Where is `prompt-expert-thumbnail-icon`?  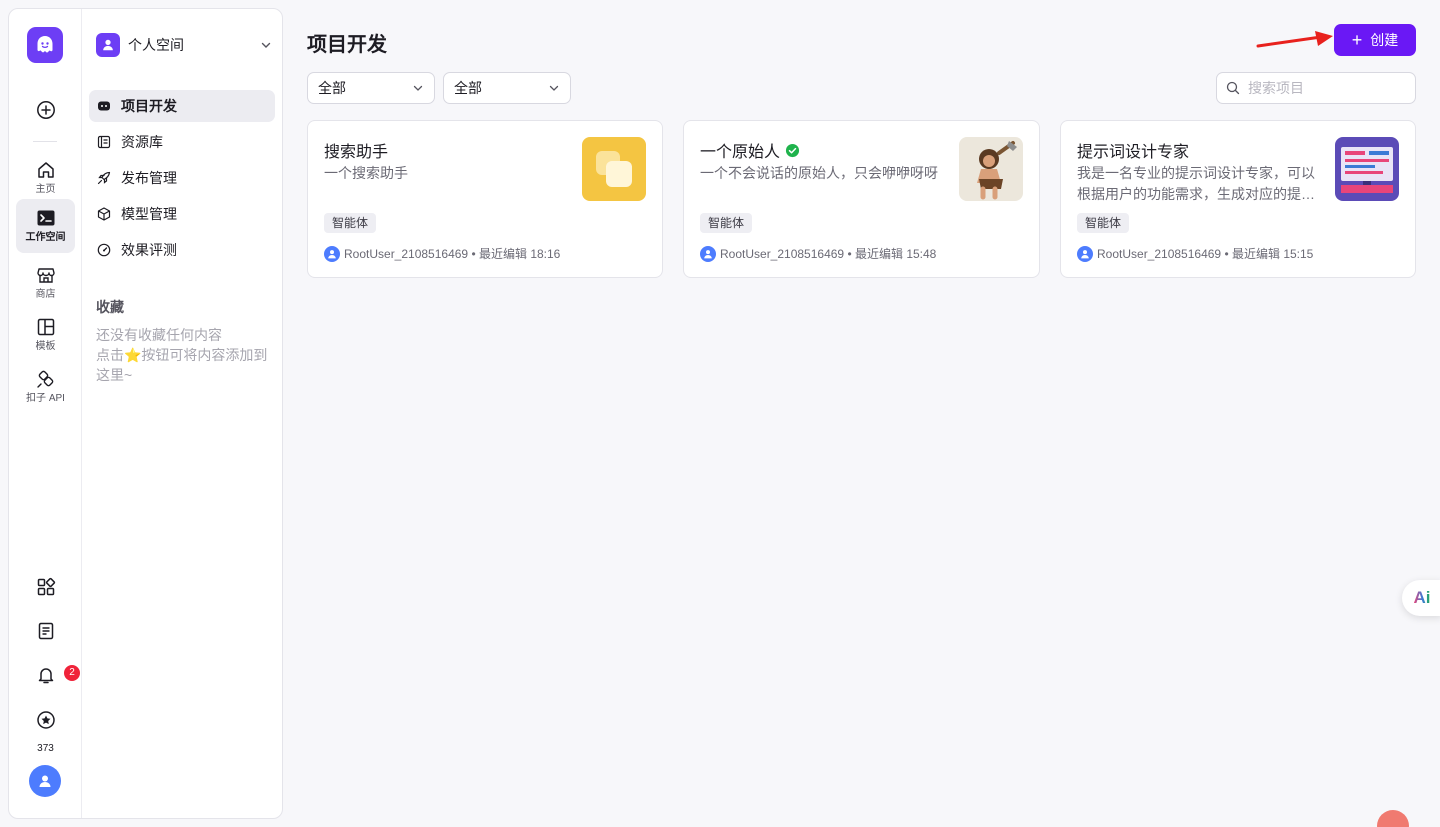 prompt-expert-thumbnail-icon is located at coordinates (1367, 169).